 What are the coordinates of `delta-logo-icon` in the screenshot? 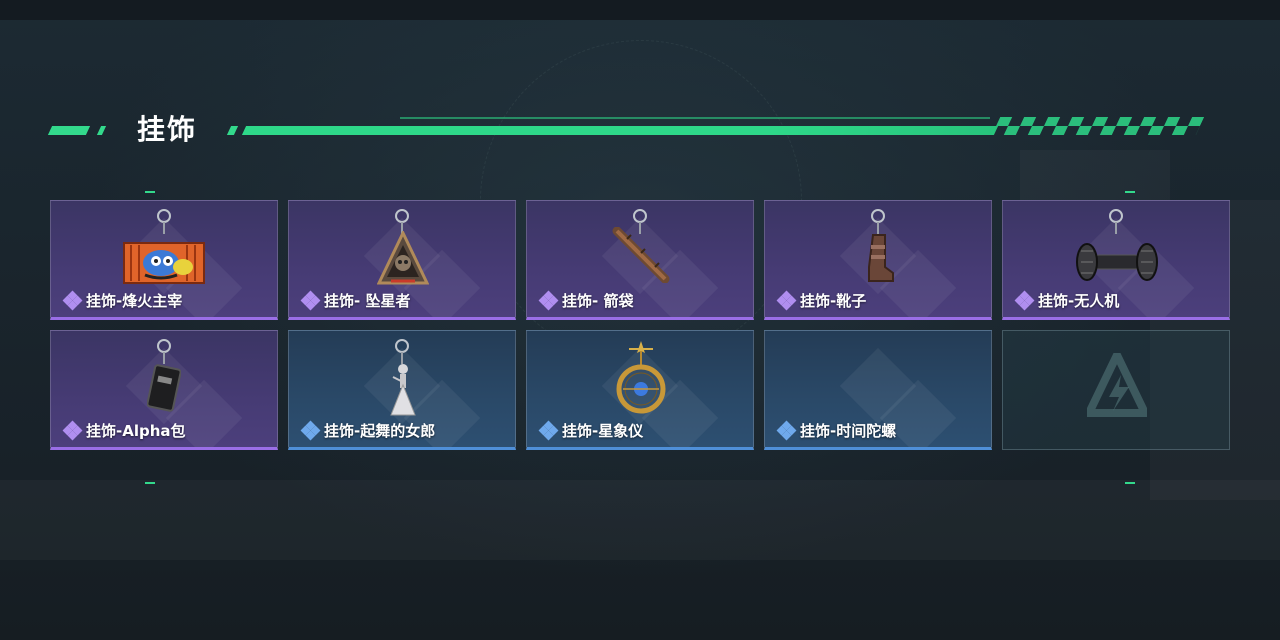 It's located at (1117, 385).